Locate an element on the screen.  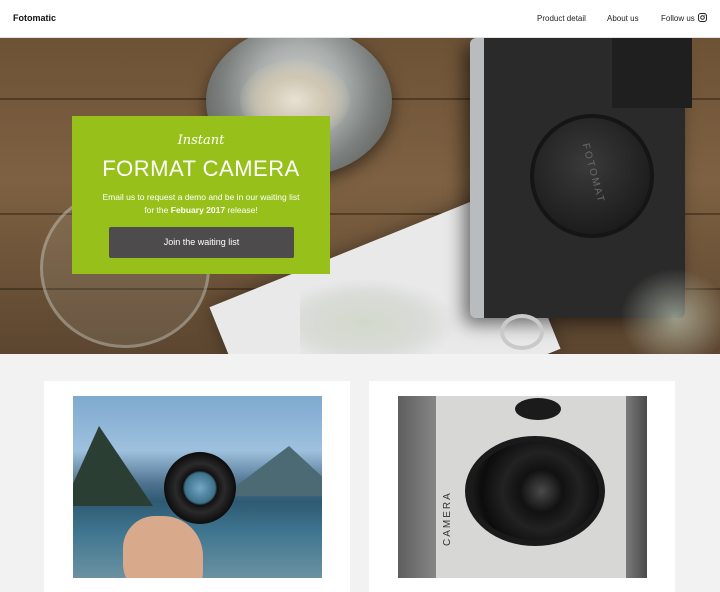
strap-clip-image is located at coordinates (522, 332).